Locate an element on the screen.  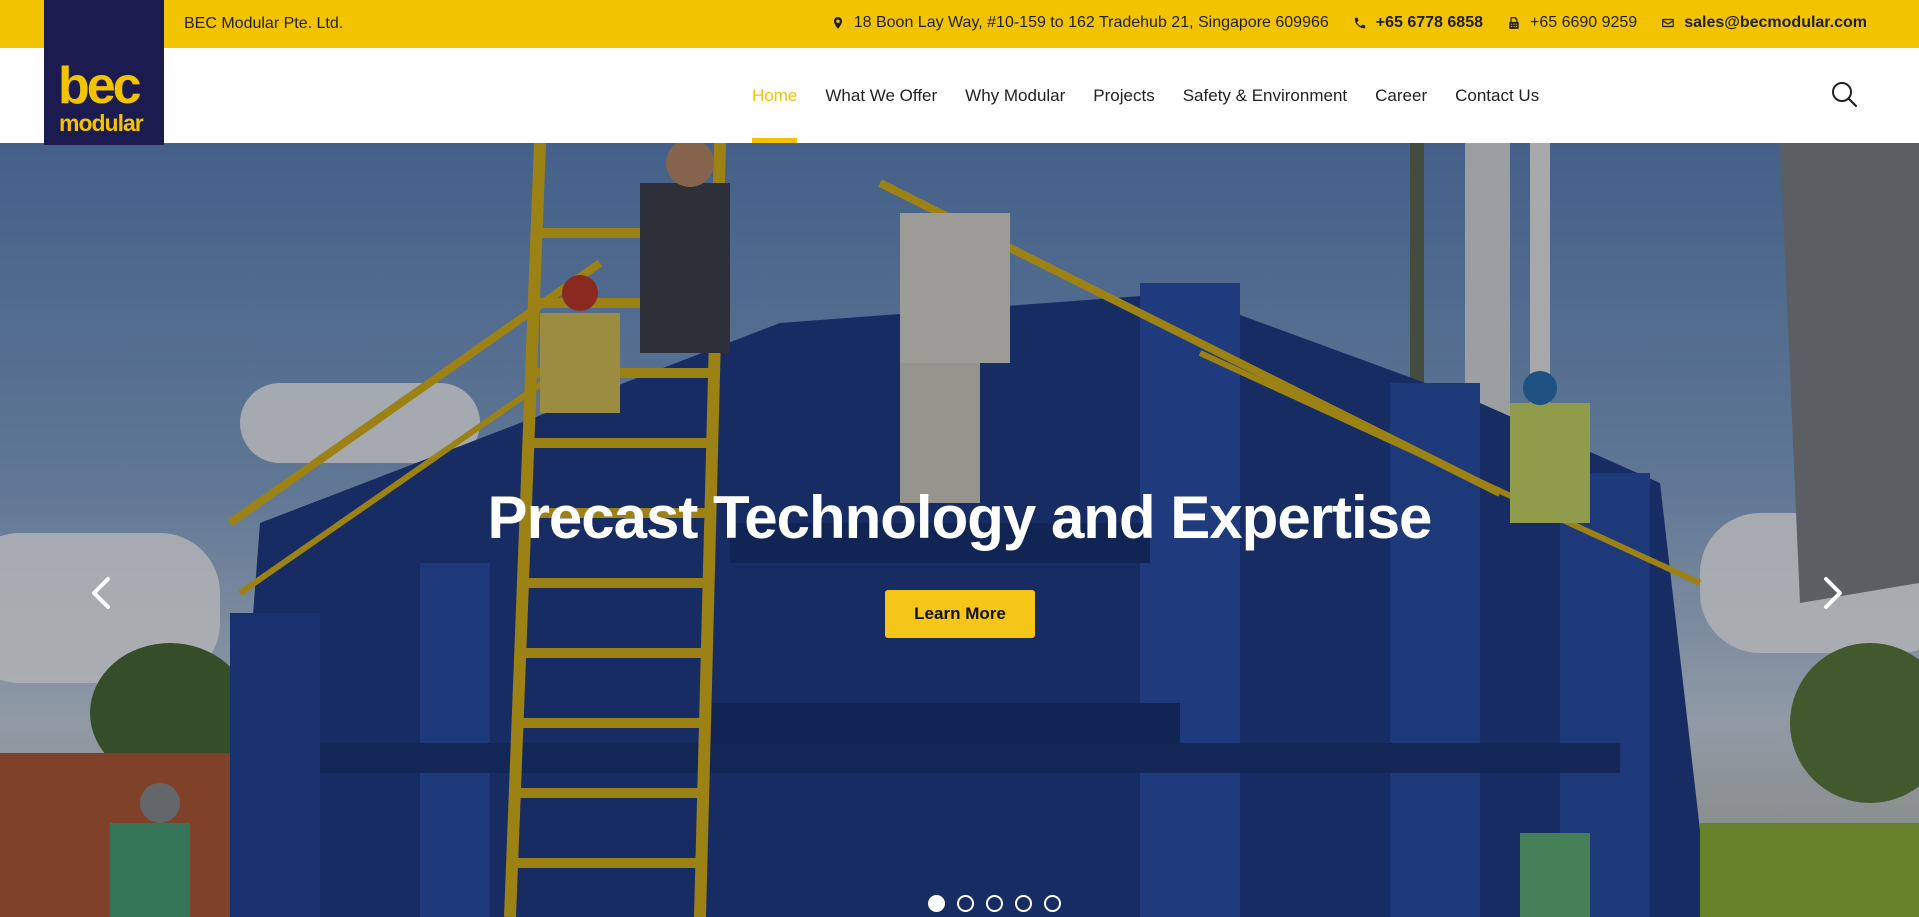
search-button is located at coordinates (1844, 94).